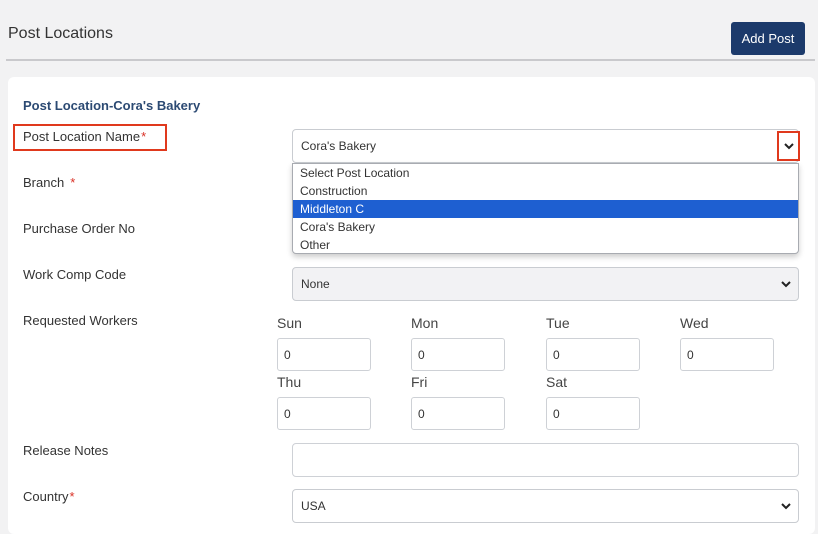 Image resolution: width=818 pixels, height=534 pixels. I want to click on page-header: Post Locations Add Post, so click(409, 30).